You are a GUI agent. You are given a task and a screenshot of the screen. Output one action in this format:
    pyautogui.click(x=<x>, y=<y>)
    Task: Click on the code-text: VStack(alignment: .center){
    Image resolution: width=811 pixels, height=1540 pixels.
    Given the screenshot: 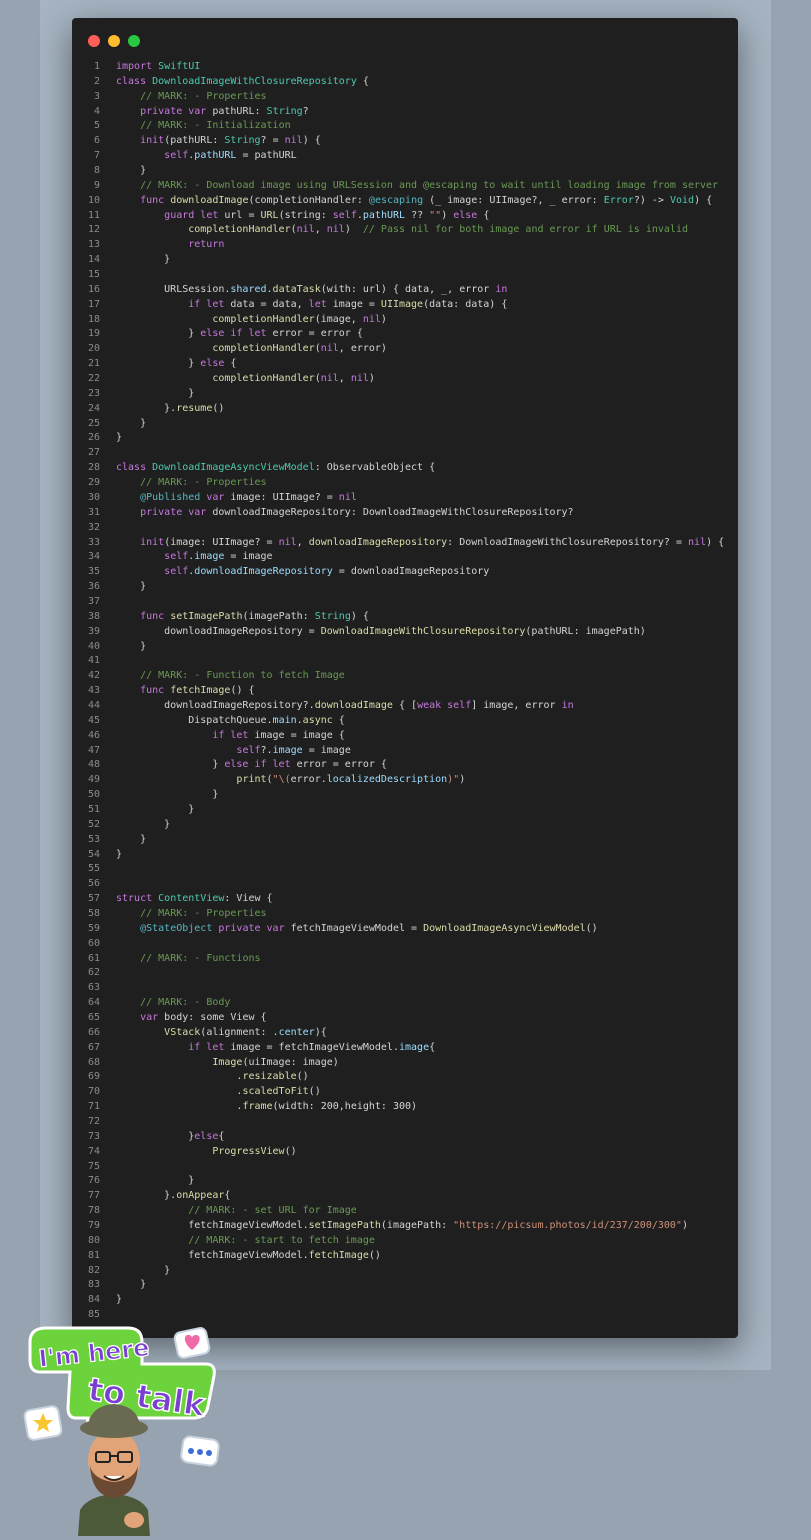 What is the action you would take?
    pyautogui.click(x=213, y=1033)
    